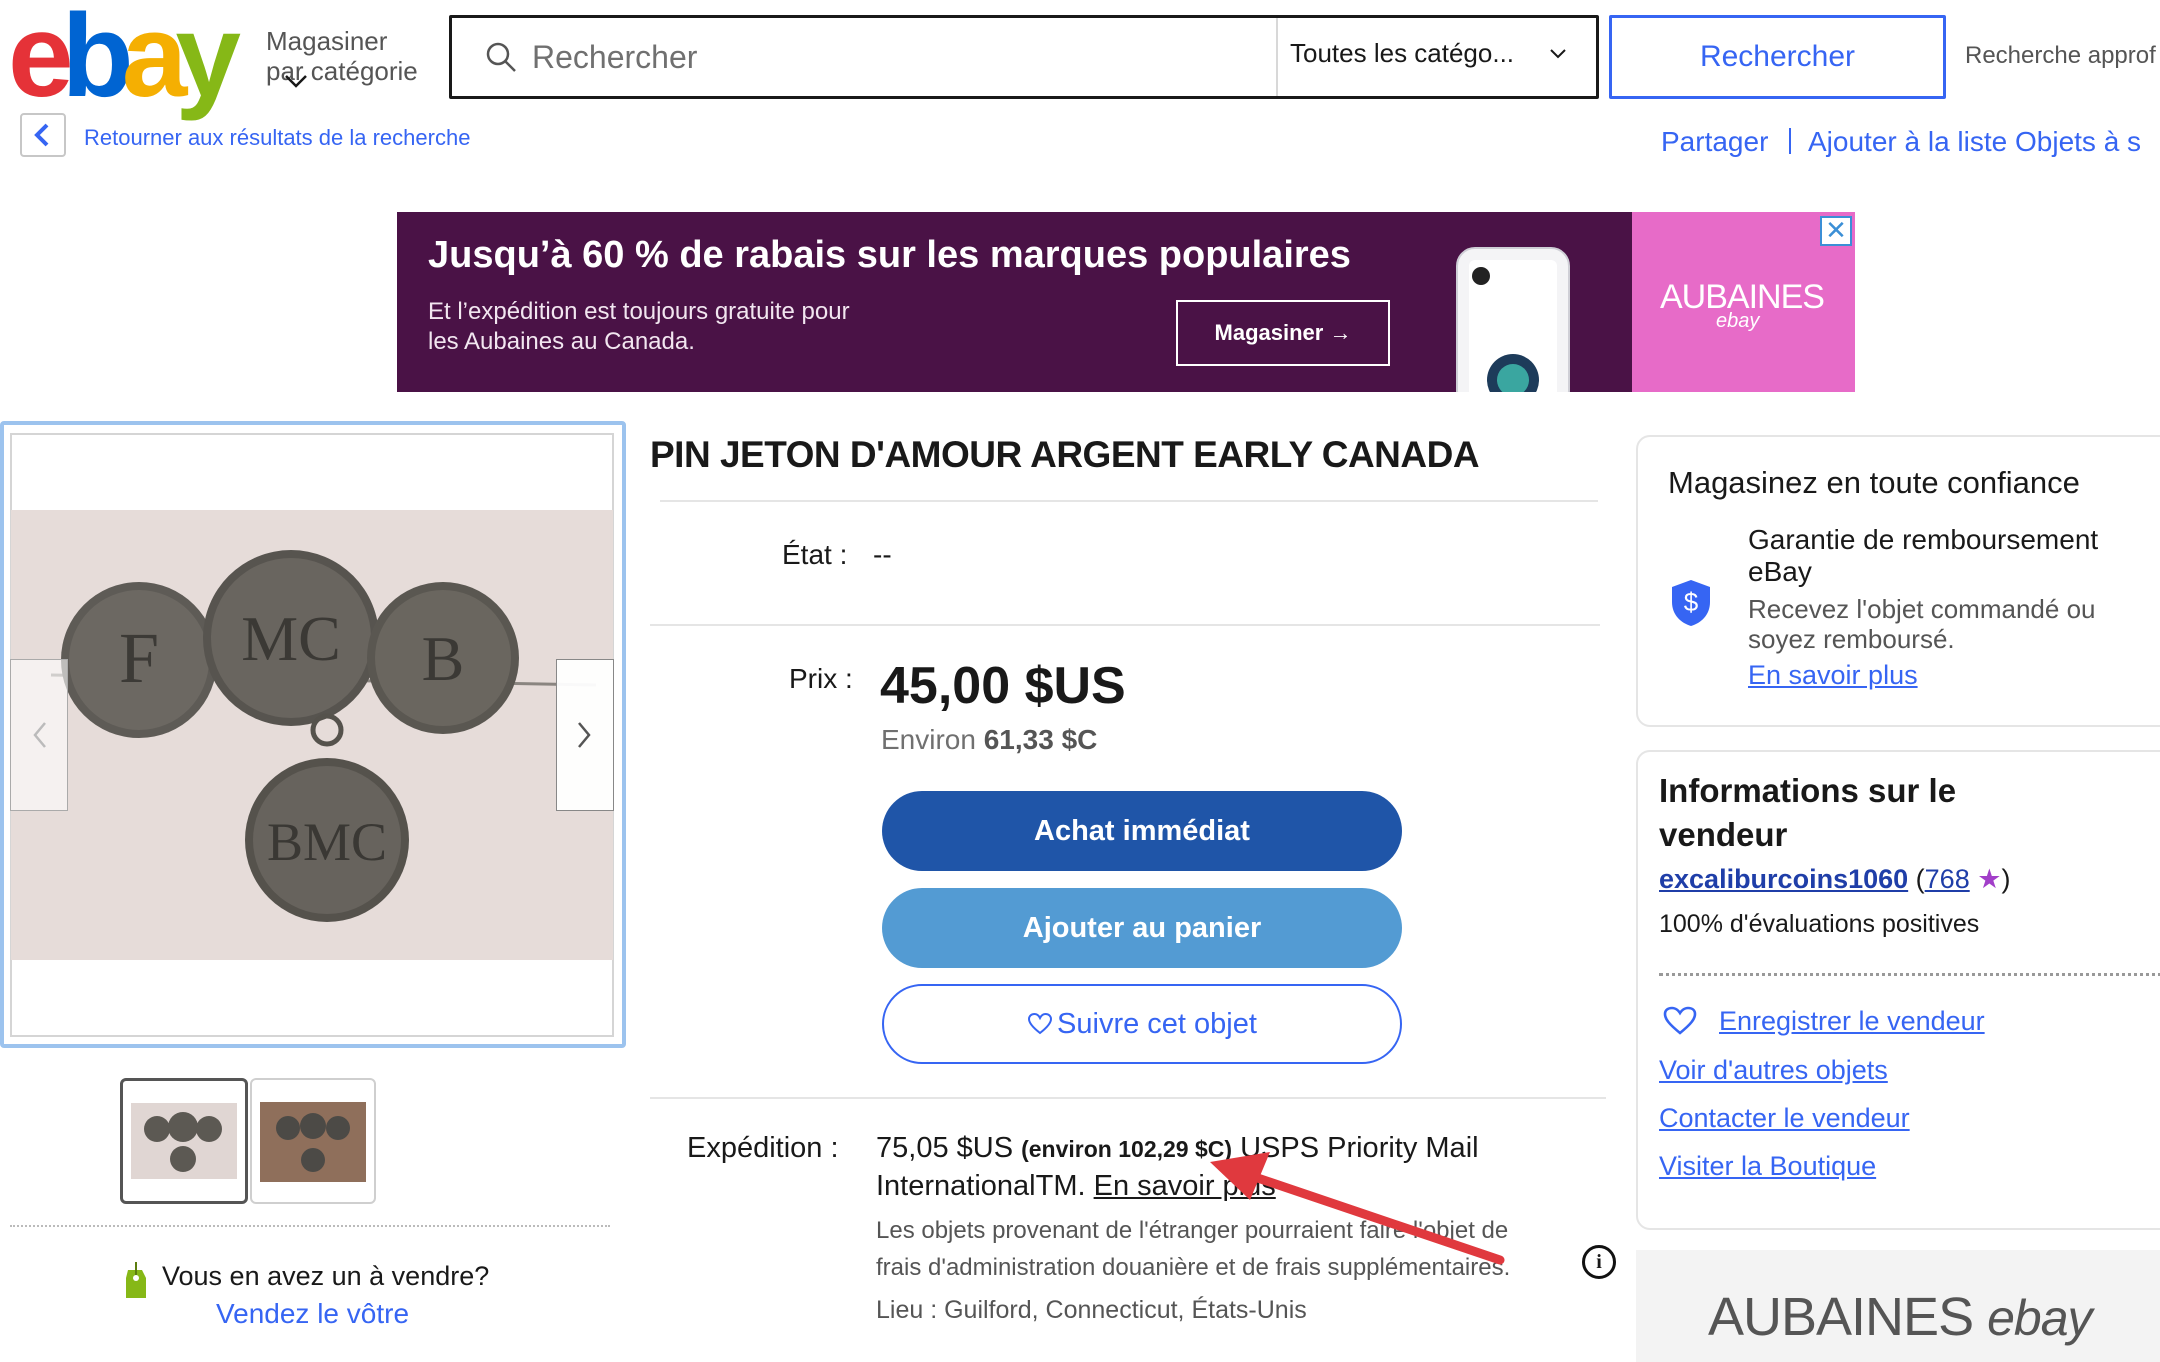  What do you see at coordinates (1142, 831) in the screenshot?
I see `buy-now-button: Achat immédiat` at bounding box center [1142, 831].